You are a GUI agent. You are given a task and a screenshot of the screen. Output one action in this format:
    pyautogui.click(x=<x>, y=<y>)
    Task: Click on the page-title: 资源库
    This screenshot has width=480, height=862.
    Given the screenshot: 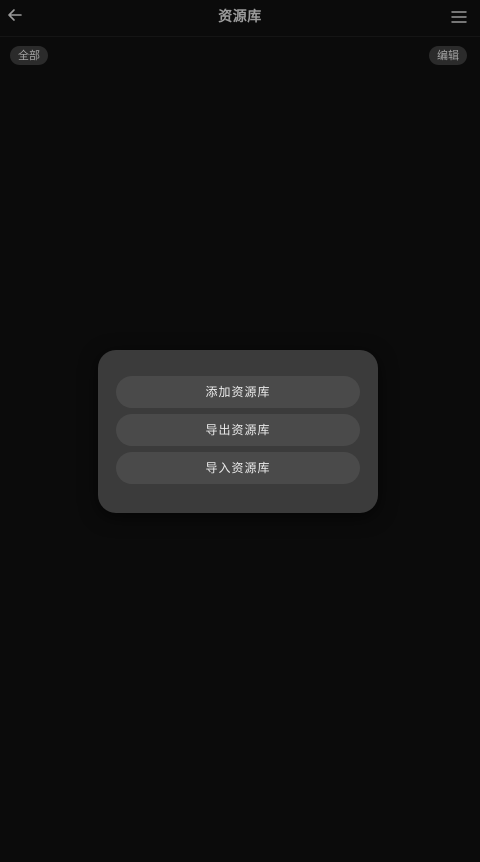 What is the action you would take?
    pyautogui.click(x=240, y=17)
    